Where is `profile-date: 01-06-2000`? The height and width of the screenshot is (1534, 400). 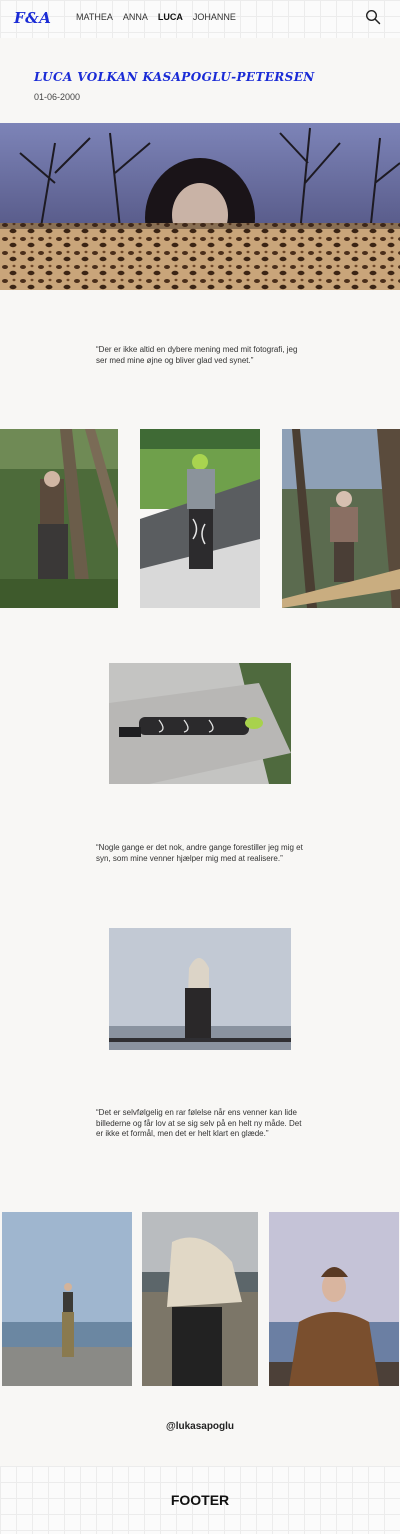 profile-date: 01-06-2000 is located at coordinates (57, 97).